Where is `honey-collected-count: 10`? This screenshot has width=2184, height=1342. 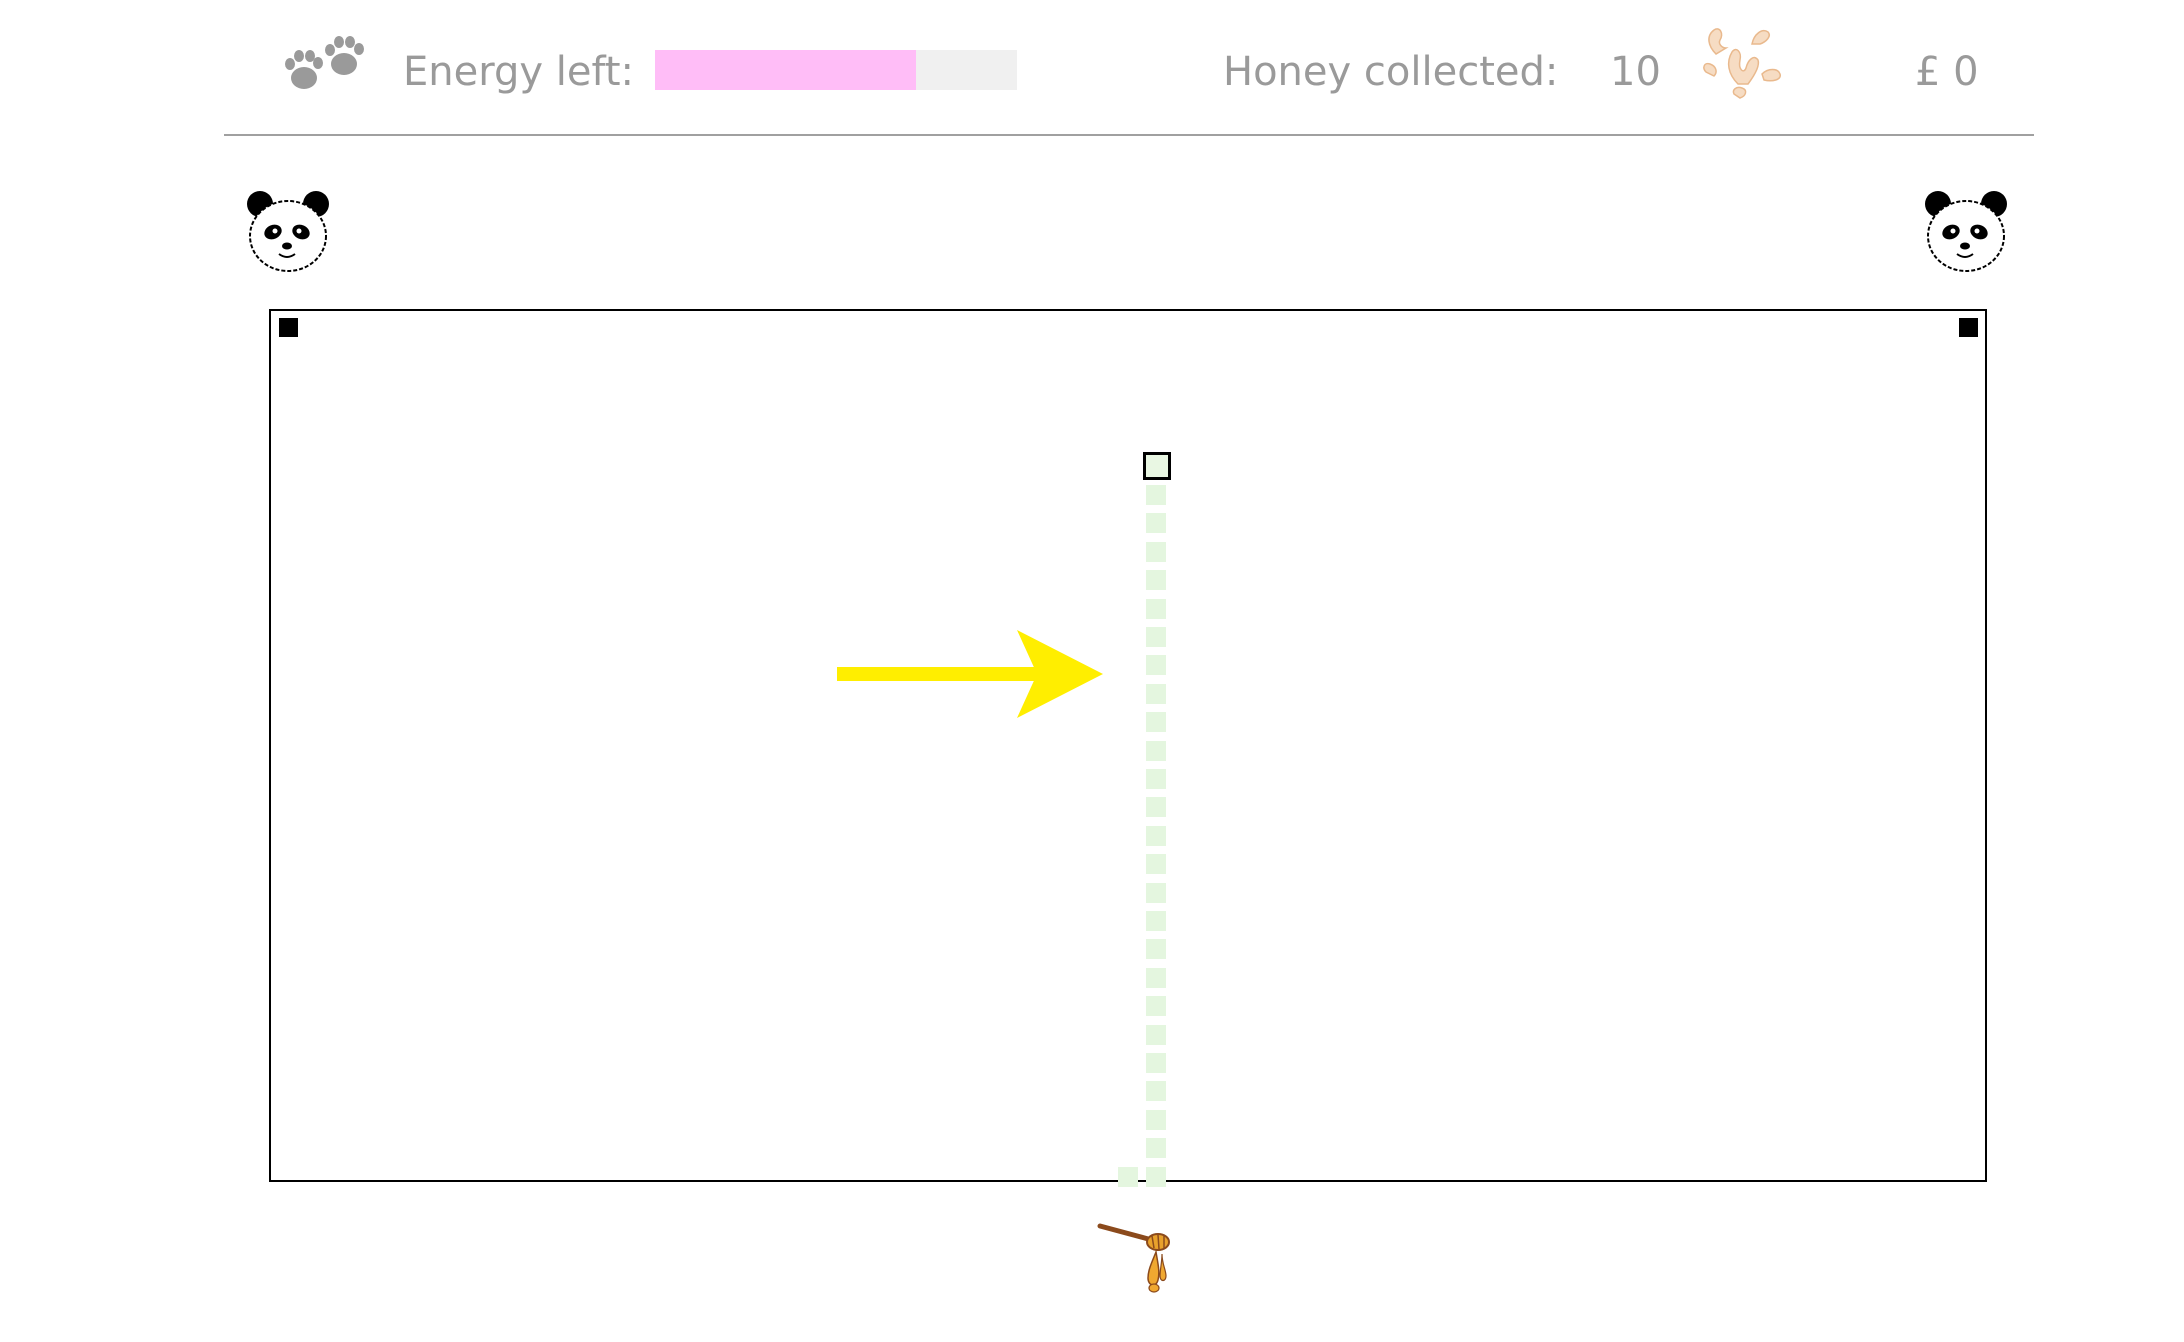
honey-collected-count: 10 is located at coordinates (1635, 72).